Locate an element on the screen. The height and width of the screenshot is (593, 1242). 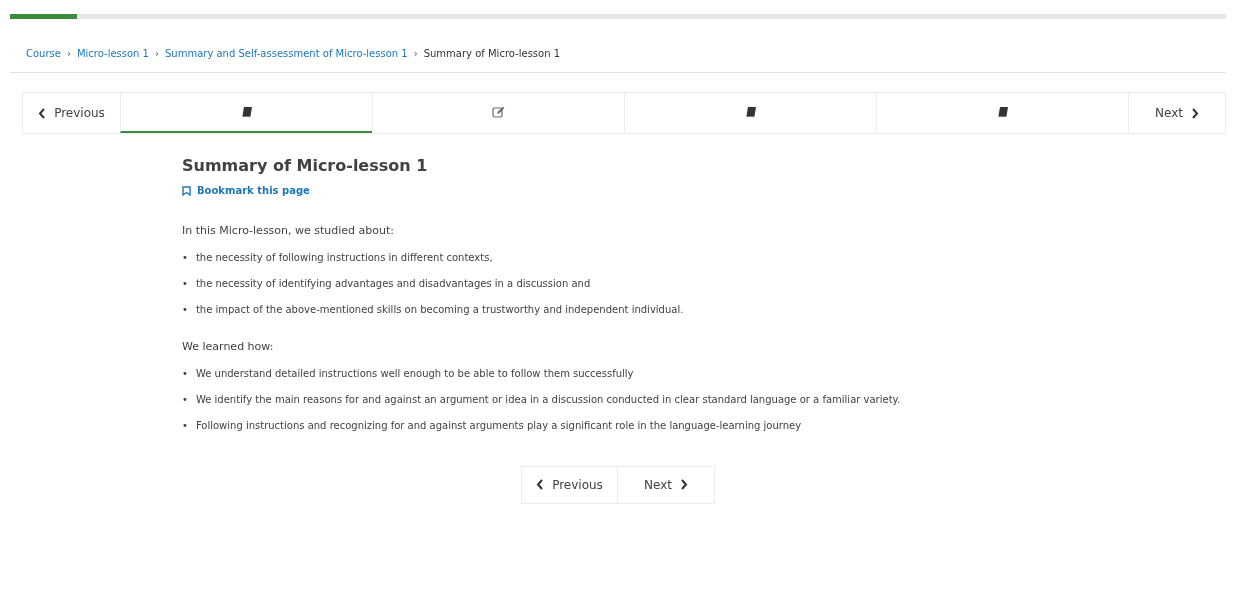
unit-tab is located at coordinates (246, 113).